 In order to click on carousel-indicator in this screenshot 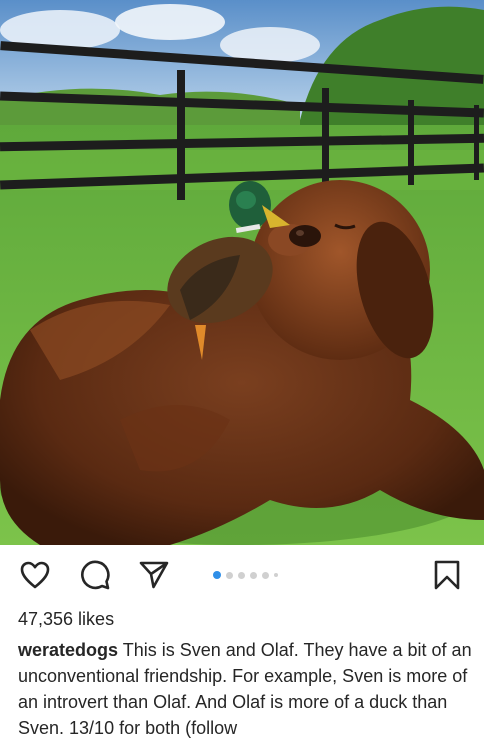, I will do `click(245, 575)`.